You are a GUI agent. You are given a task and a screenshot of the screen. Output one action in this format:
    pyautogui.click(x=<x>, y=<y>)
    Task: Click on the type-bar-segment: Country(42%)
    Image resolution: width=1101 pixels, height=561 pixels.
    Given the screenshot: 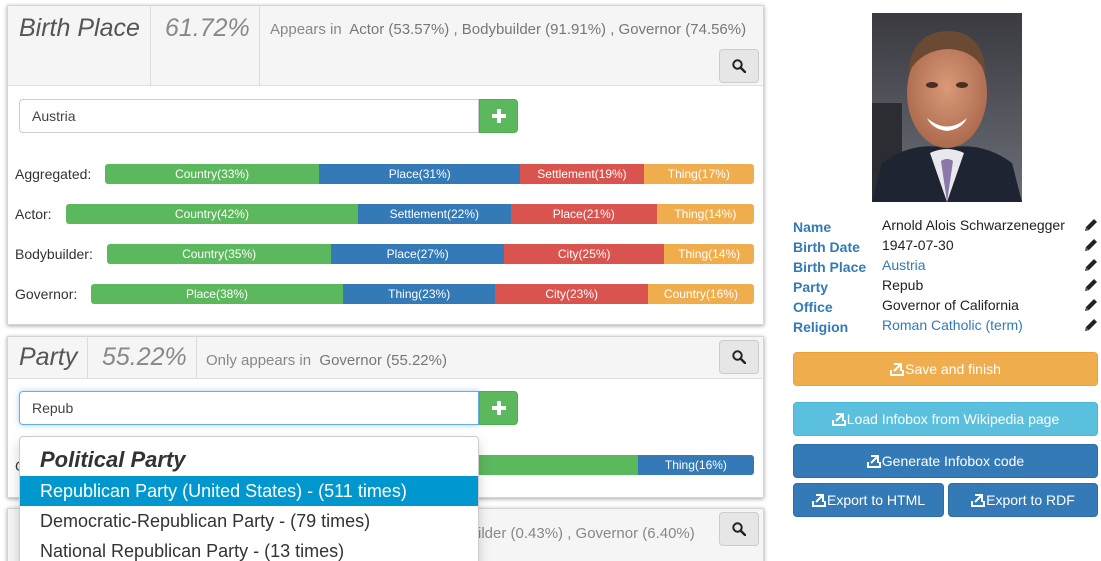 What is the action you would take?
    pyautogui.click(x=212, y=214)
    